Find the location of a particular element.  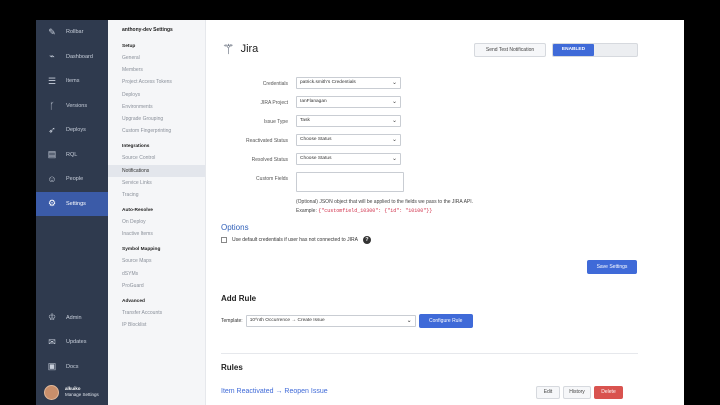

items-list-icon: ☰ is located at coordinates (52, 80).